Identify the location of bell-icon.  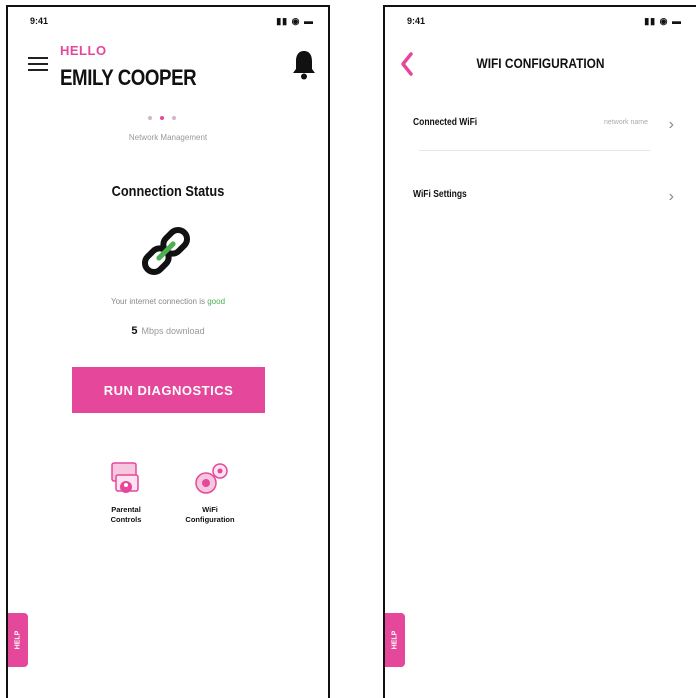
(304, 64).